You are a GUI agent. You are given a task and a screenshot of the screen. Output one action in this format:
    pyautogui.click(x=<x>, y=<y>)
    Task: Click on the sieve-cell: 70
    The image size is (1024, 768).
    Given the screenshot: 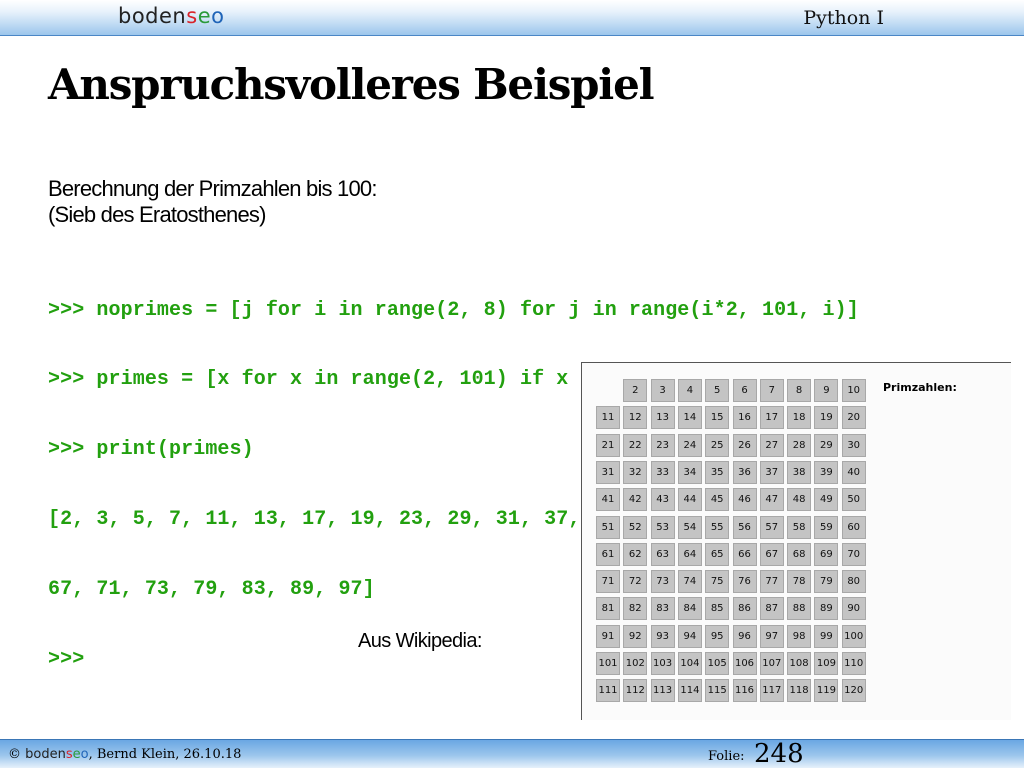 What is the action you would take?
    pyautogui.click(x=853, y=554)
    